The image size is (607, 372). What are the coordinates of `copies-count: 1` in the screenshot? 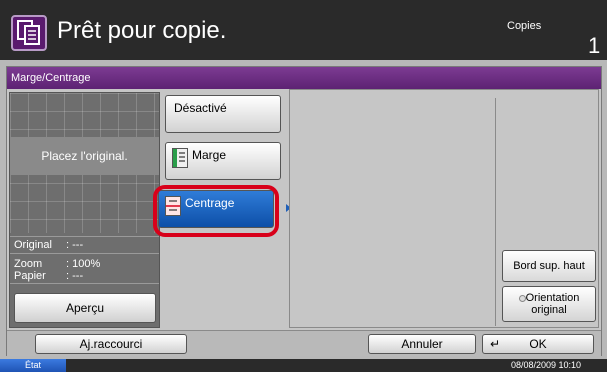 It's located at (594, 45).